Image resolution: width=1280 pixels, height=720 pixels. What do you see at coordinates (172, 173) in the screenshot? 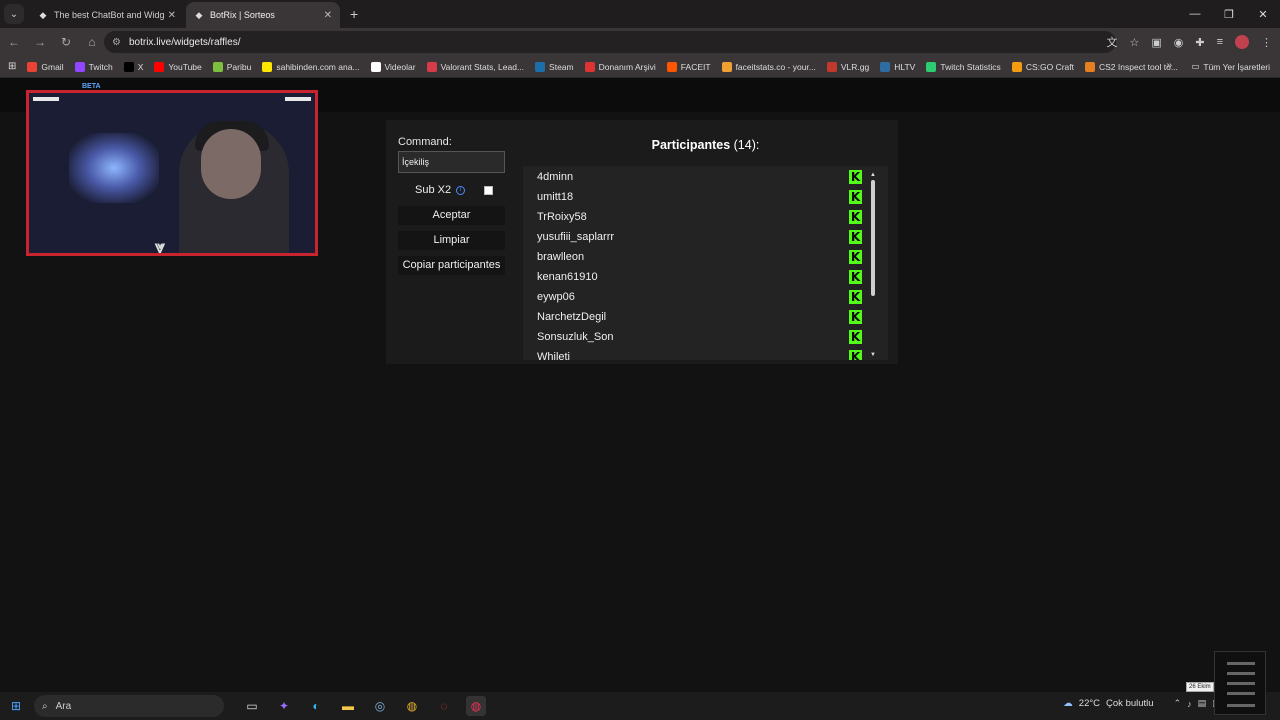
I see `webcam-overlay: ⩔` at bounding box center [172, 173].